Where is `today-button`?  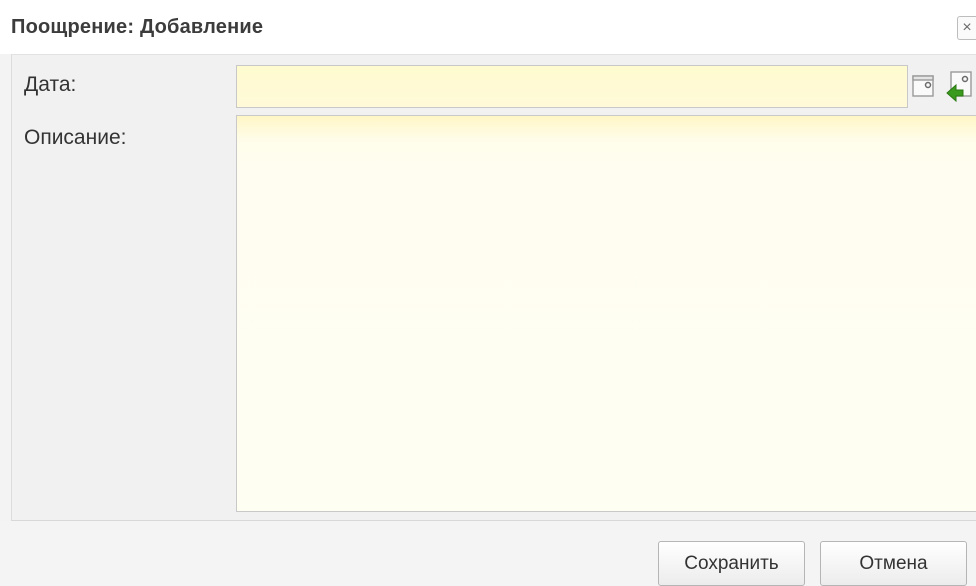
today-button is located at coordinates (959, 86).